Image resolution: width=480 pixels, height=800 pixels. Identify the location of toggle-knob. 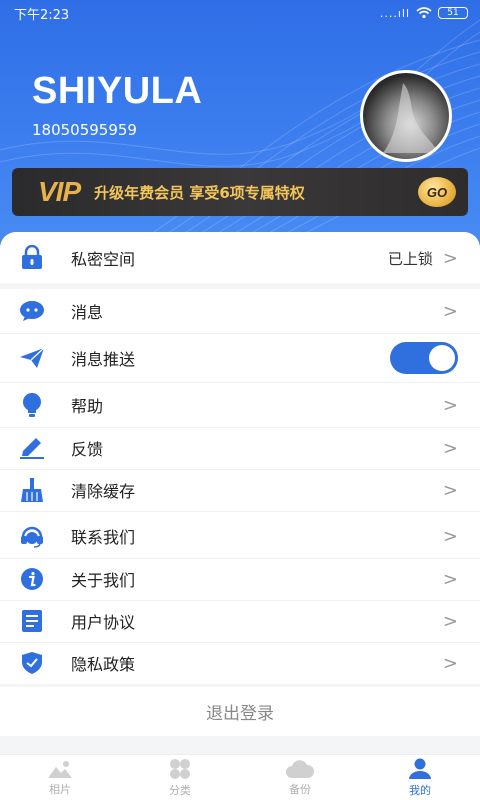
(442, 358).